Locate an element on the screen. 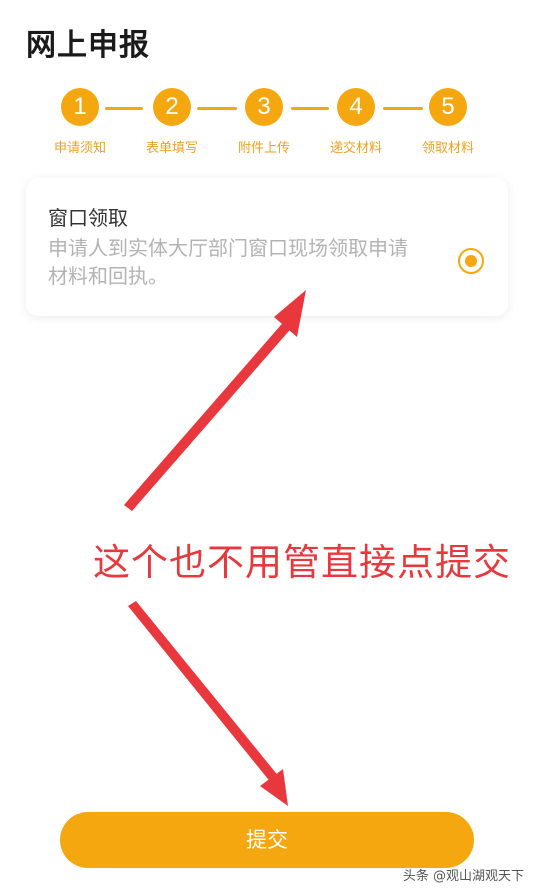 The width and height of the screenshot is (534, 892). step-number: 3 is located at coordinates (264, 107).